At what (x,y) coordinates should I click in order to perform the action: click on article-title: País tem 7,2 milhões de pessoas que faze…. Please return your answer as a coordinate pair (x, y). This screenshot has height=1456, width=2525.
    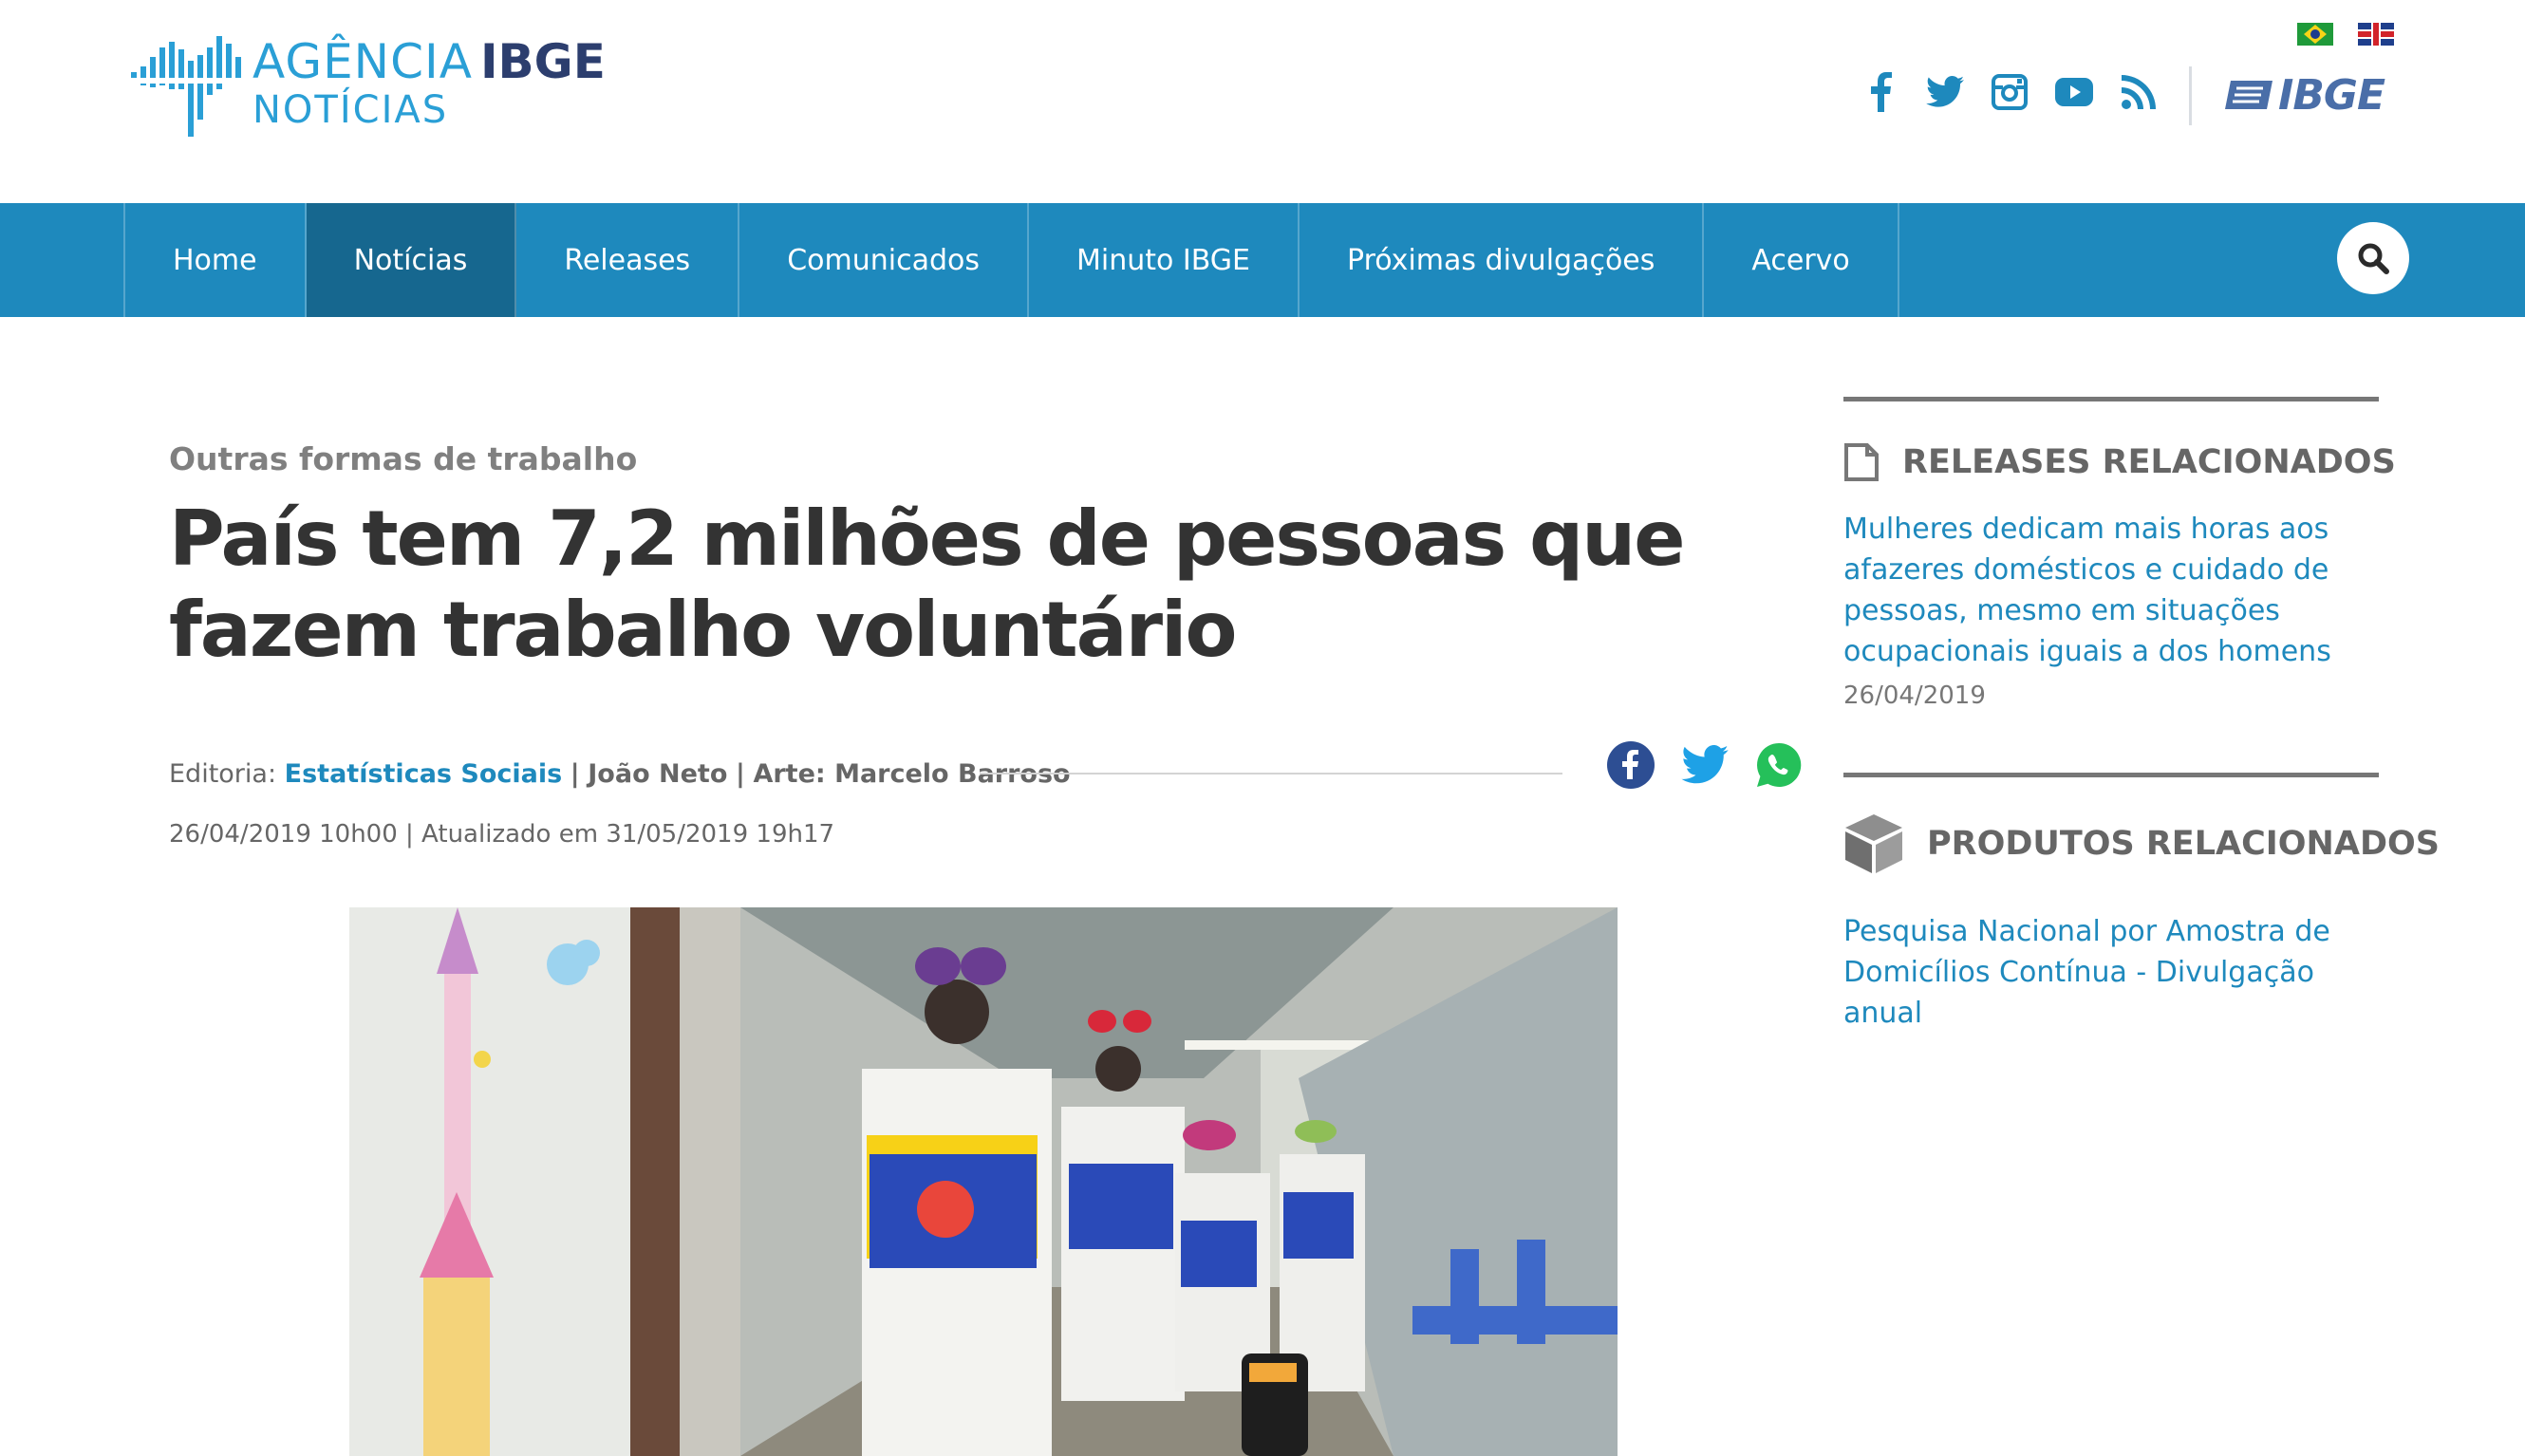
    Looking at the image, I should click on (927, 584).